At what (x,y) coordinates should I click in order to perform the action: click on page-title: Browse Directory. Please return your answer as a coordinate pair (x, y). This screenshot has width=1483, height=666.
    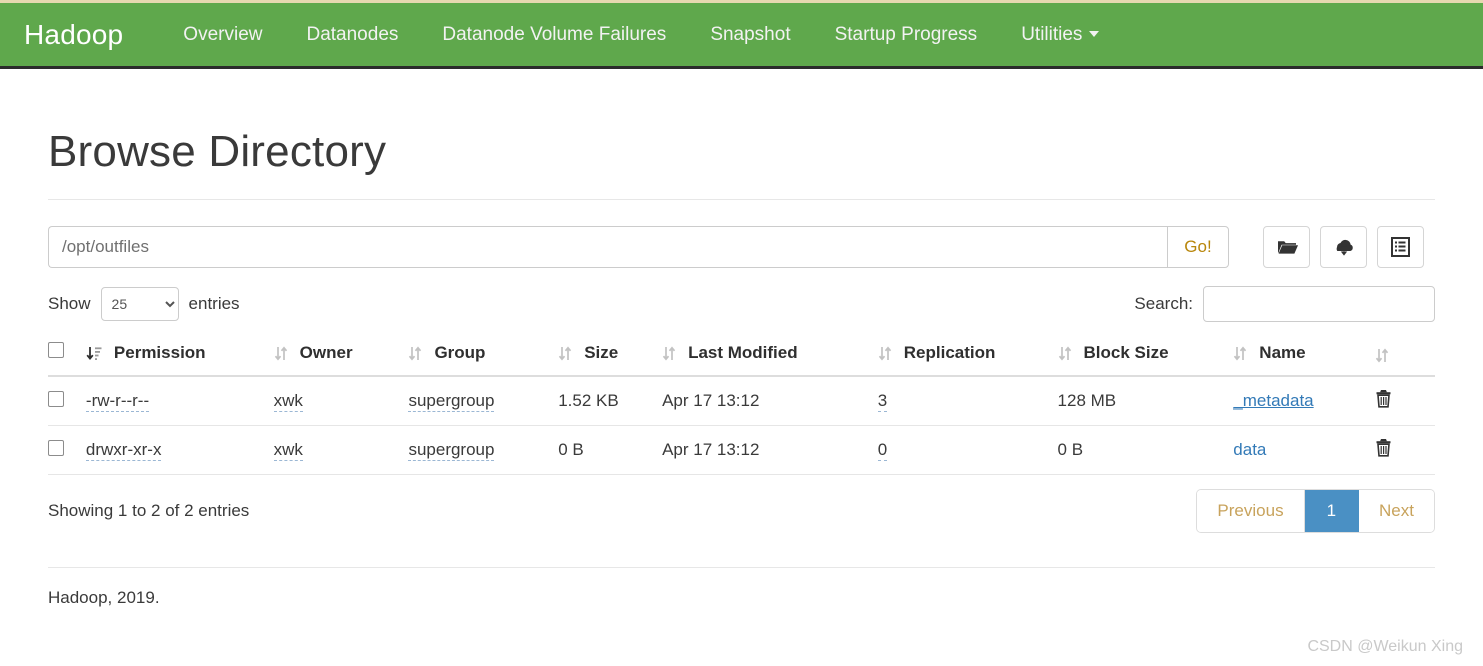
    Looking at the image, I should click on (217, 151).